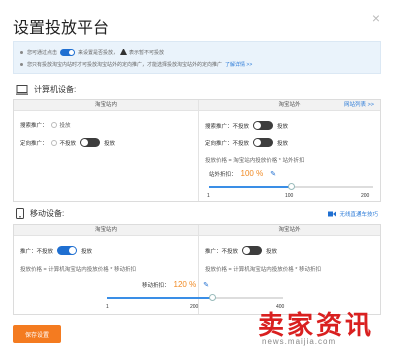  What do you see at coordinates (200, 213) in the screenshot?
I see `mobile-heading: 移动设备: 无线直通车技巧` at bounding box center [200, 213].